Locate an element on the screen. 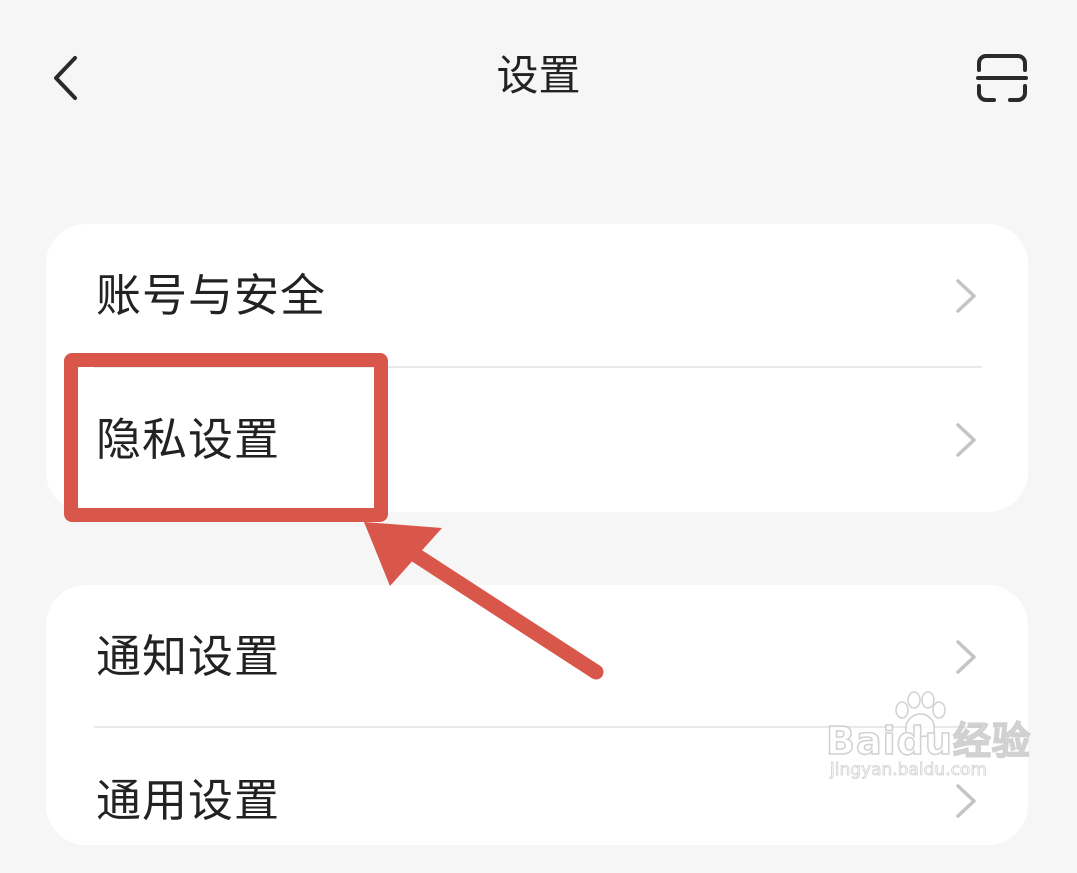 The image size is (1077, 873). annotation-arrow-icon is located at coordinates (484, 601).